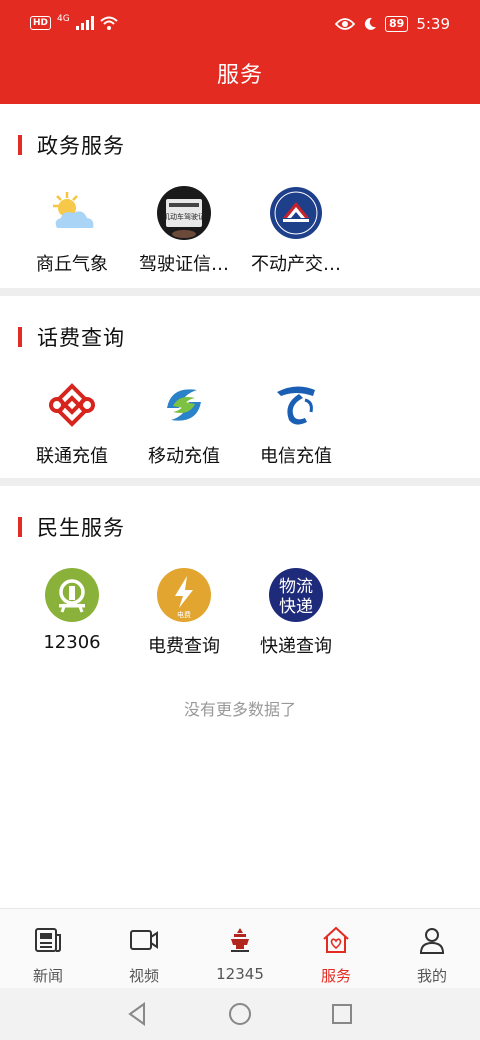 Image resolution: width=480 pixels, height=1040 pixels. I want to click on service-12306: 12306, so click(72, 618).